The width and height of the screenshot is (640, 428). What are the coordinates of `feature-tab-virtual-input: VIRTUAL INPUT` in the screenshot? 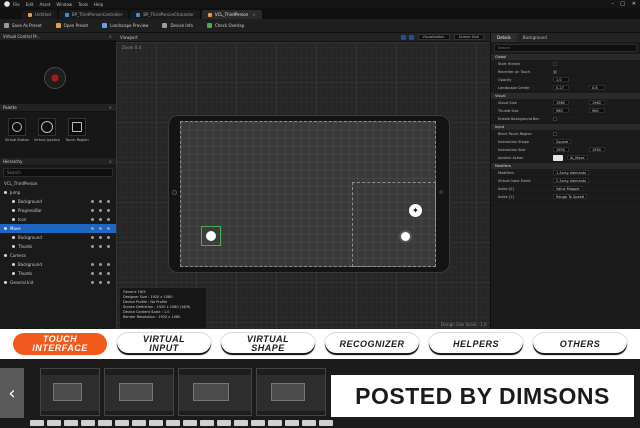 It's located at (164, 344).